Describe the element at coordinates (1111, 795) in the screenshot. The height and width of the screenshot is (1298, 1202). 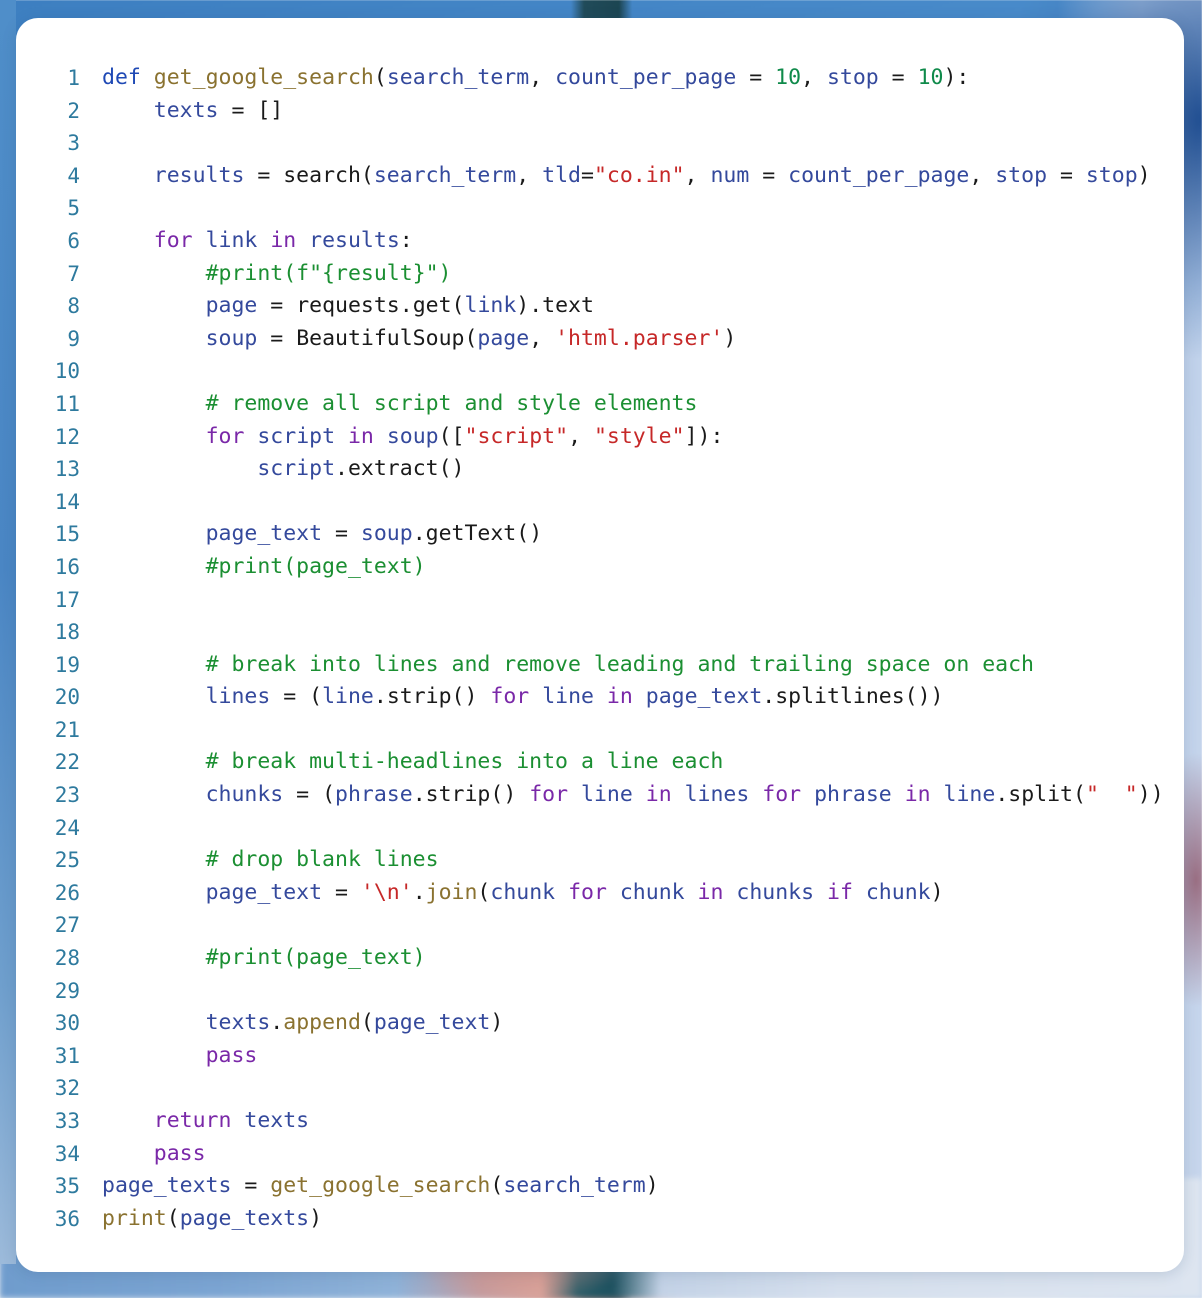
I see `code-token-str: " "` at that location.